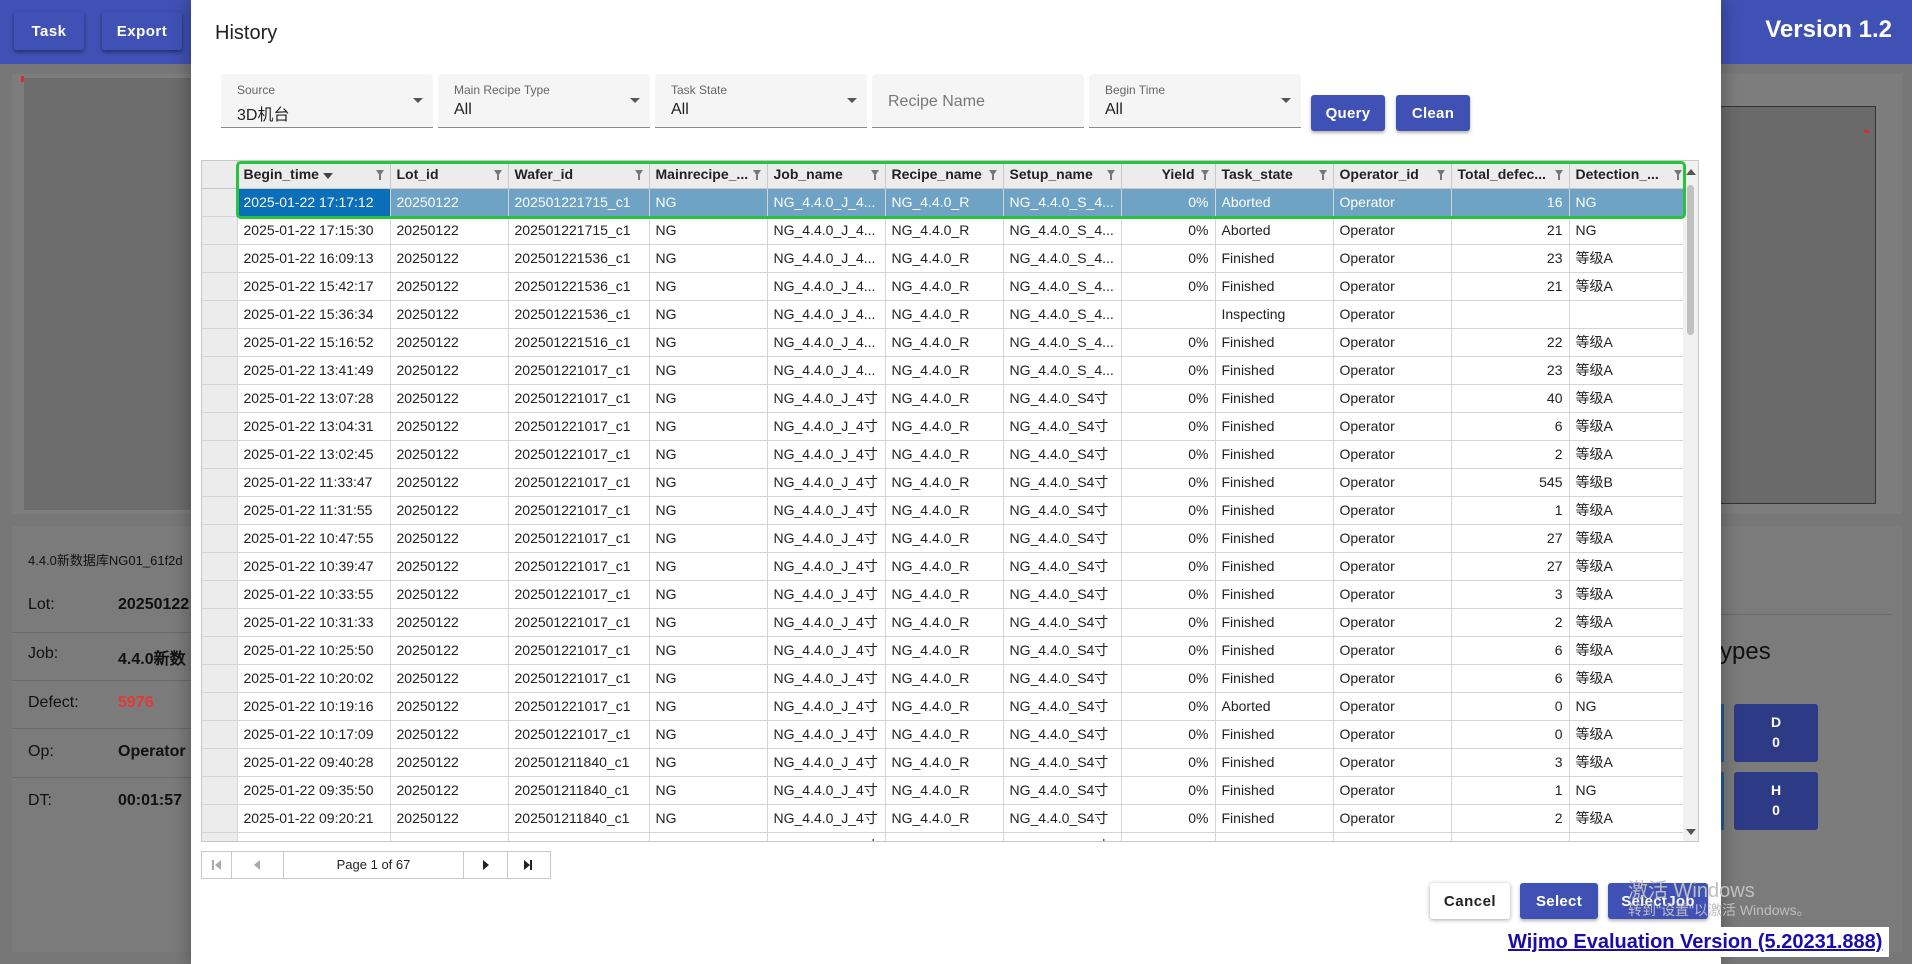 The width and height of the screenshot is (1912, 964). Describe the element at coordinates (1195, 101) in the screenshot. I see `begin-time-select: Begin Time All` at that location.